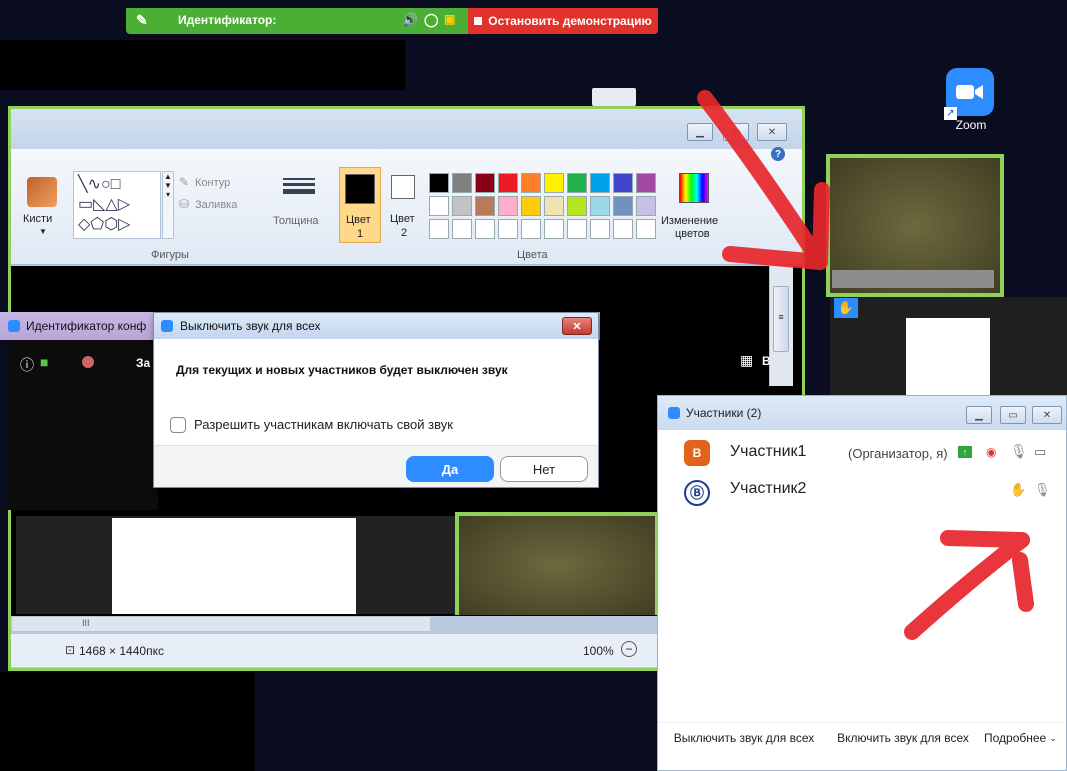 The width and height of the screenshot is (1067, 771). I want to click on more-button: Подробнее ⌄, so click(1025, 738).